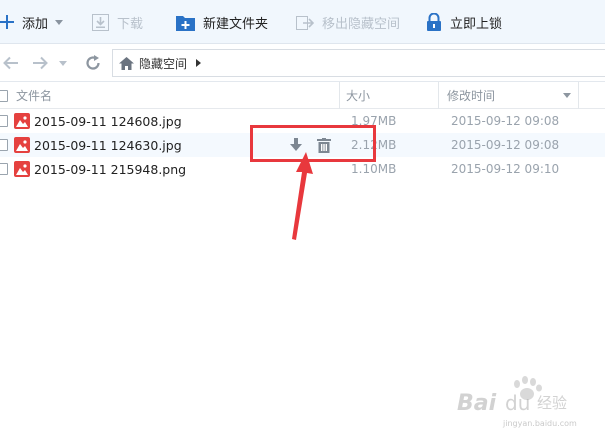 This screenshot has height=439, width=605. What do you see at coordinates (93, 63) in the screenshot?
I see `refresh-icon` at bounding box center [93, 63].